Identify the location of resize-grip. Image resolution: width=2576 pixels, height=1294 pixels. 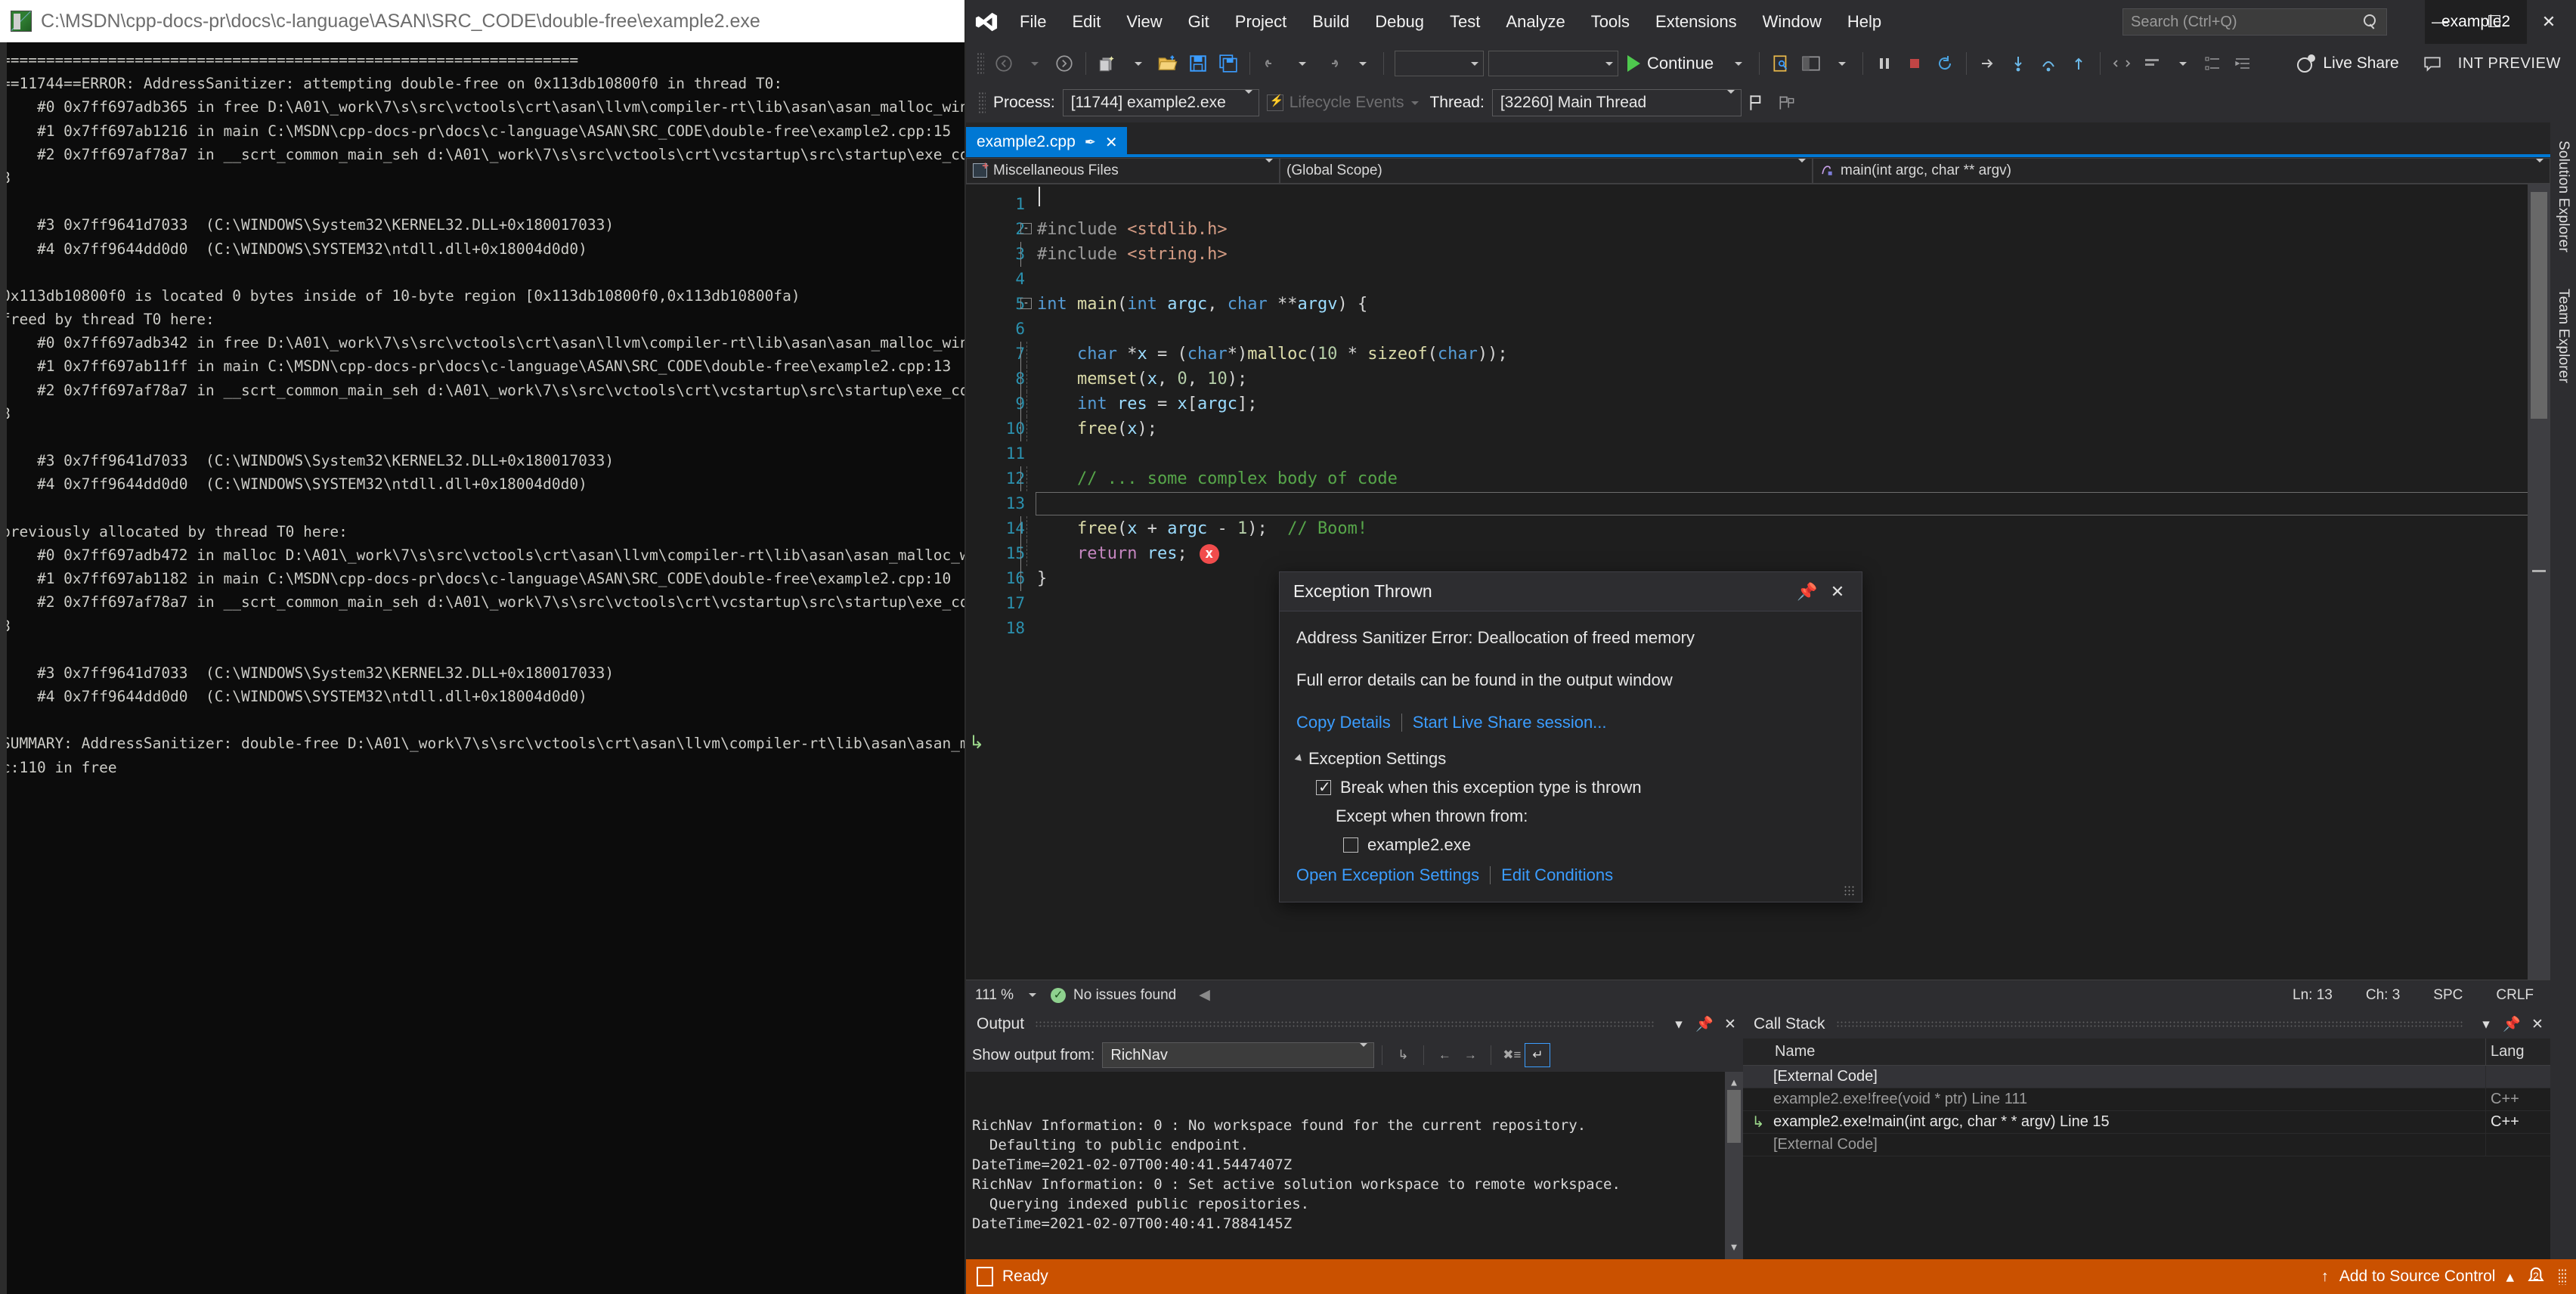
(2562, 1276).